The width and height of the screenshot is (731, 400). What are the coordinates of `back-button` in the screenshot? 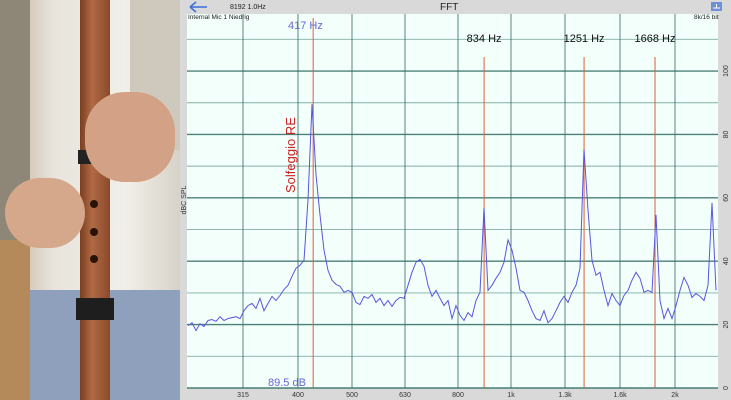 It's located at (198, 7).